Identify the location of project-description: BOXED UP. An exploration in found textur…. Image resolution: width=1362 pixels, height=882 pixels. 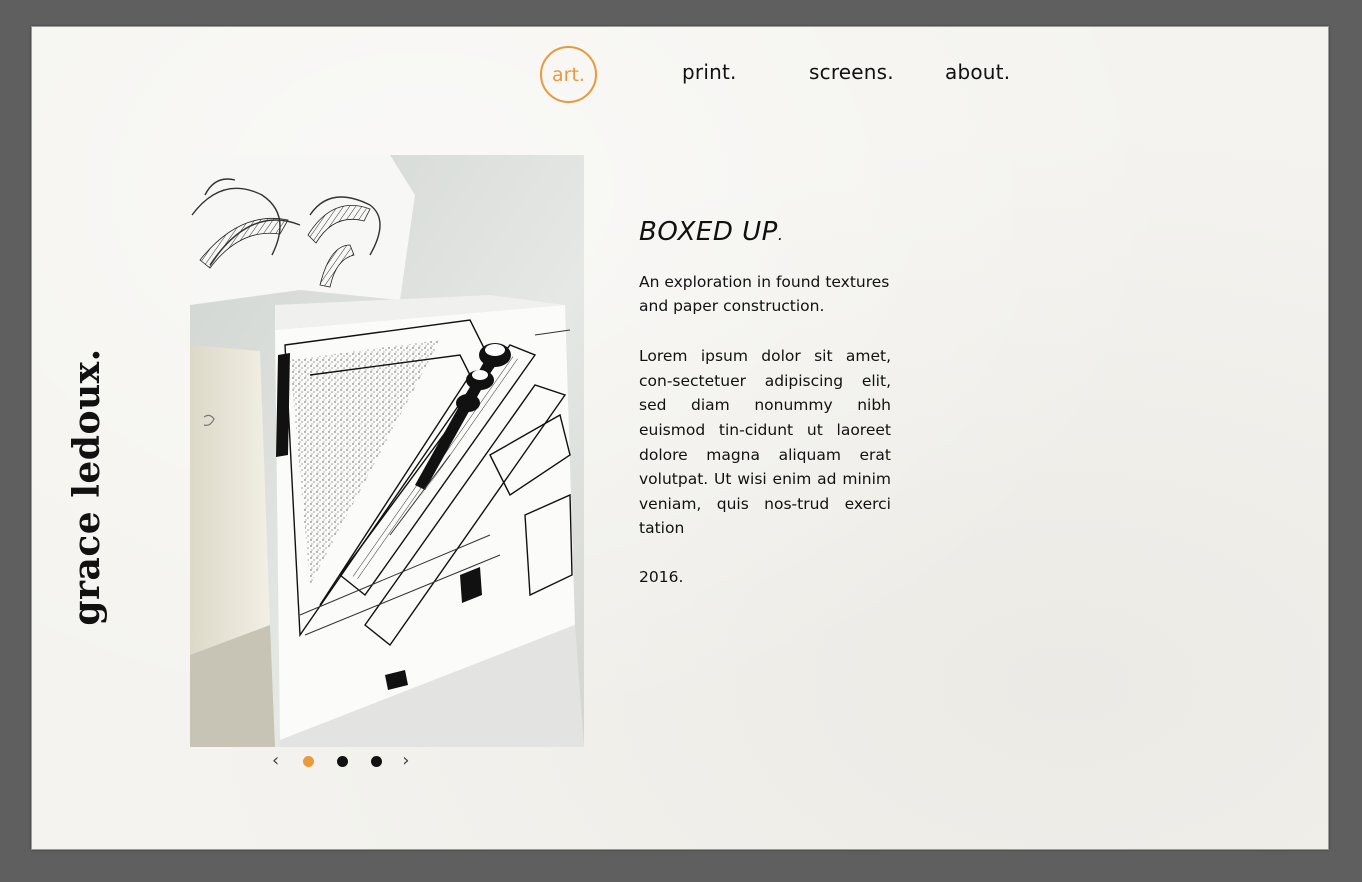
(765, 403).